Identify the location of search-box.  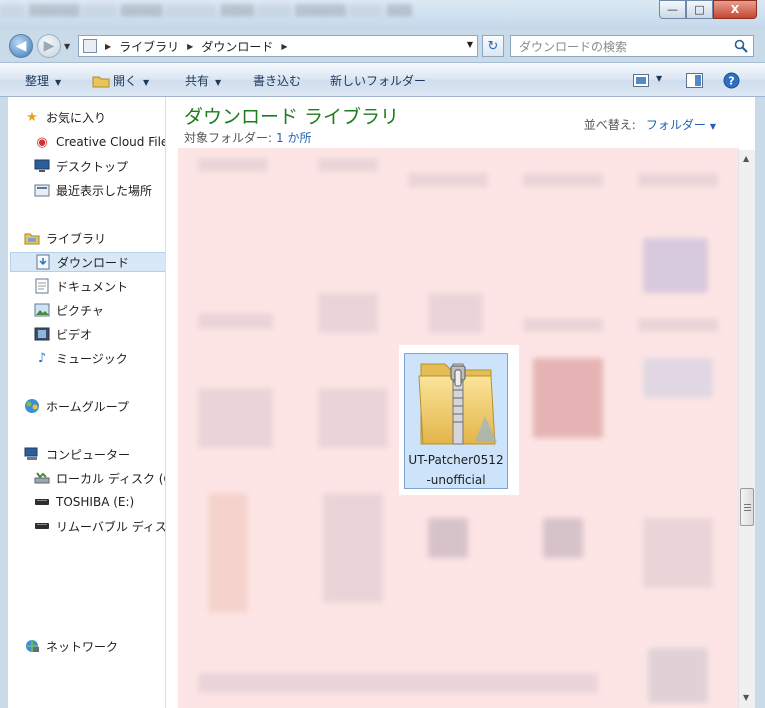
(632, 46).